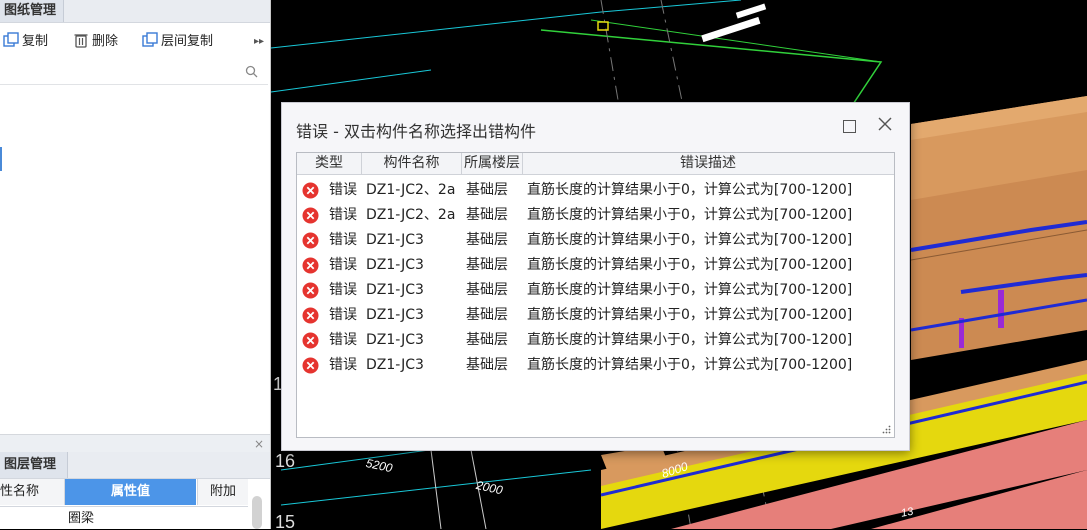 This screenshot has height=530, width=1087. I want to click on properties-header: 性名称 属性值 附加, so click(135, 492).